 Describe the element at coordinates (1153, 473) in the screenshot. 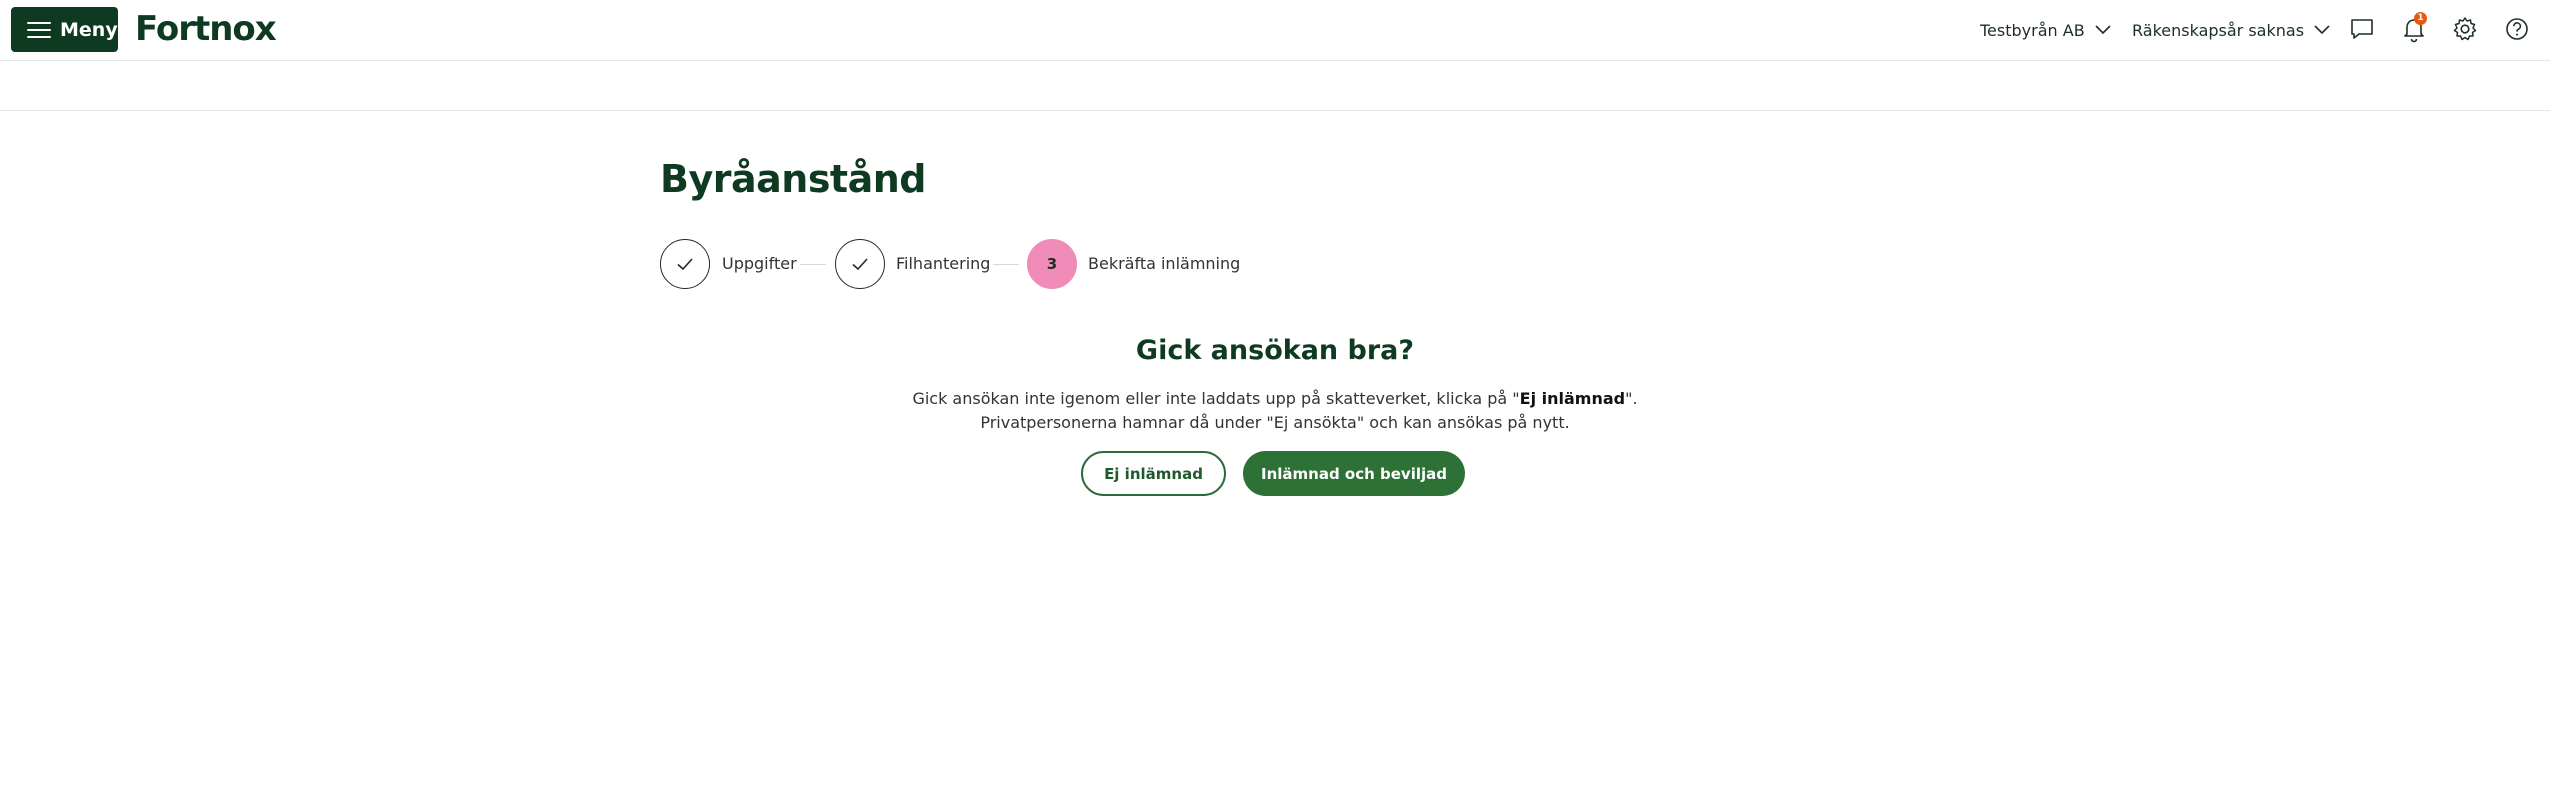

I see `not-submitted-button: Ej inlämnad` at that location.